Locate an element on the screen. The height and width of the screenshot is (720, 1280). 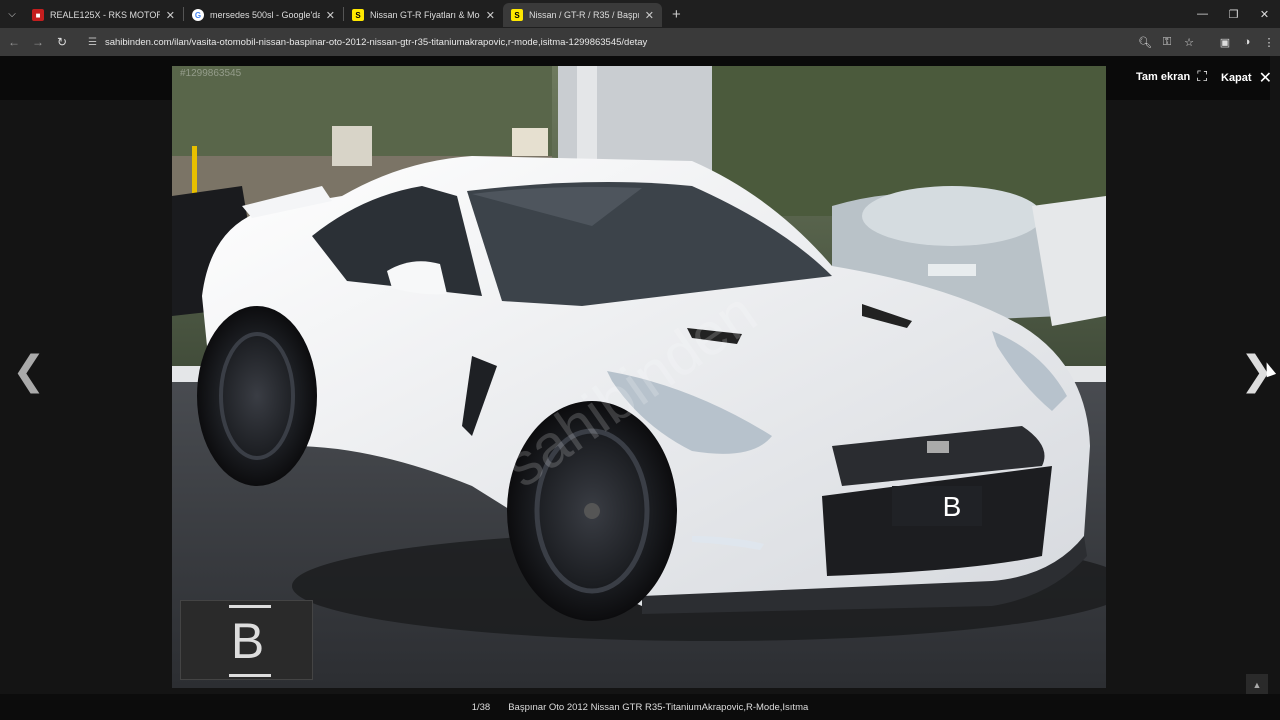
toolbar-icons: 🔍︎ ⚿ ☆ ▣ ◑ ⋮ is located at coordinates (1207, 42).